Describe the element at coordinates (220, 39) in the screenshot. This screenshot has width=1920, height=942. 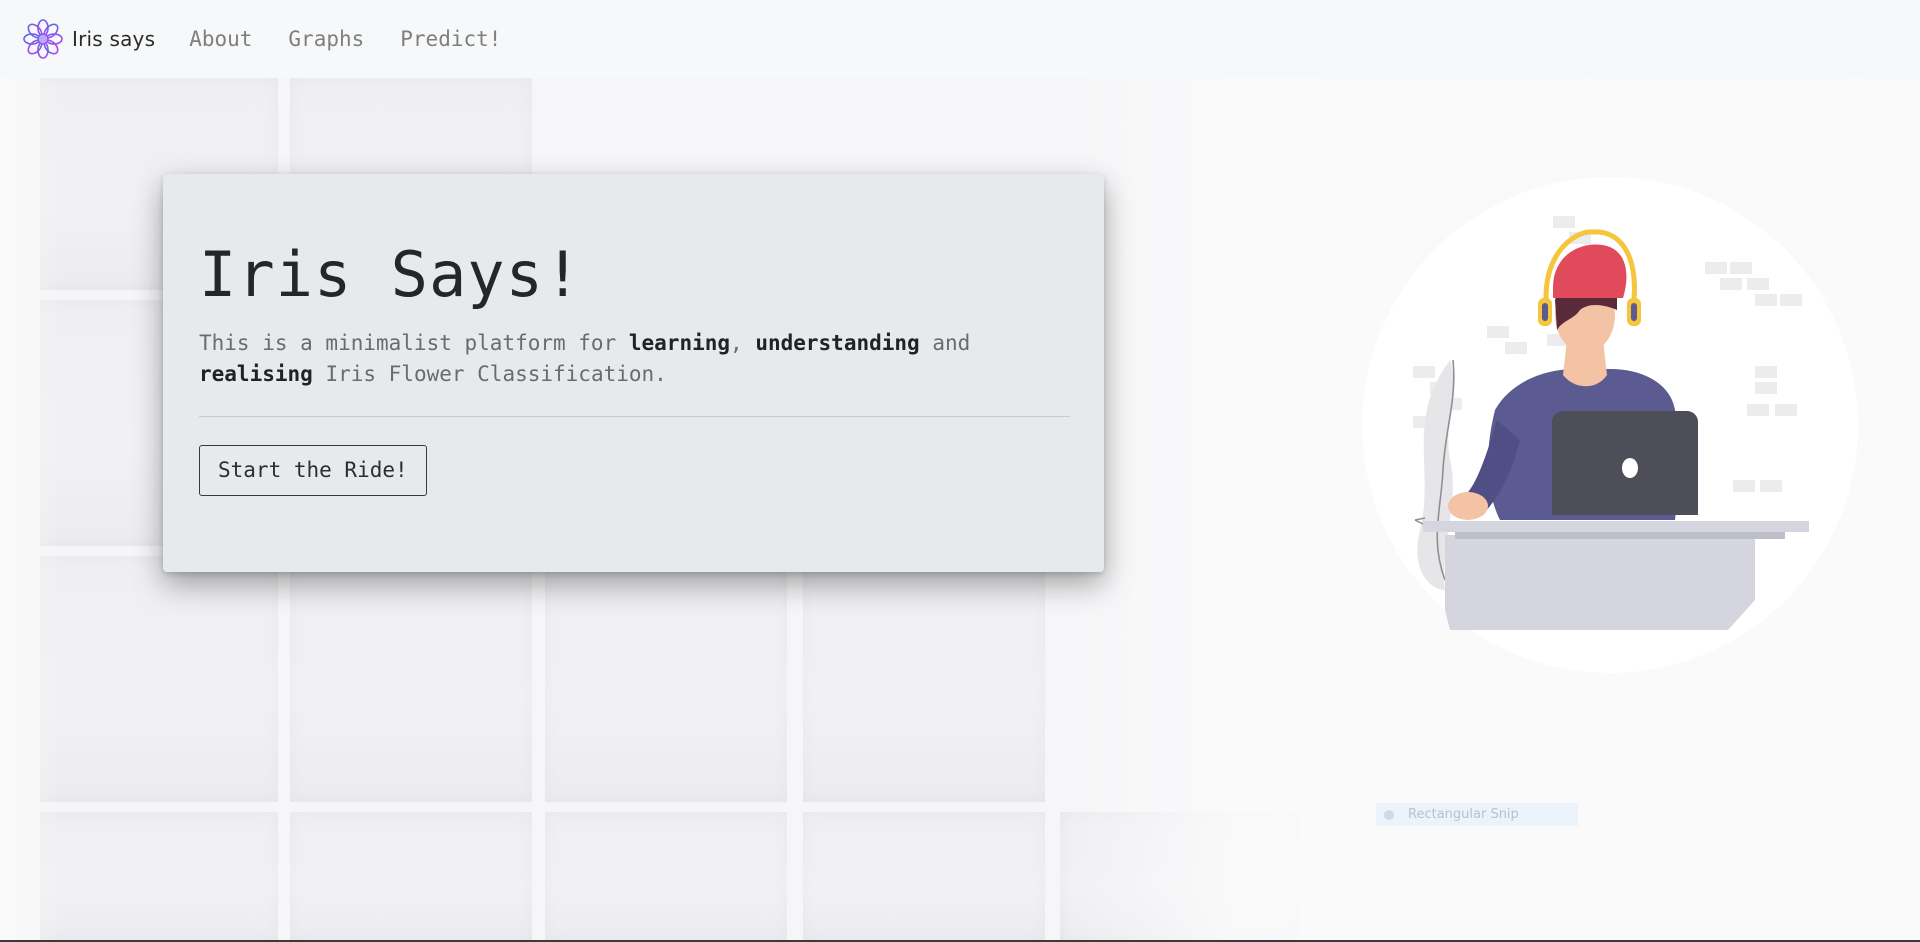
I see `nav-link-about: About` at that location.